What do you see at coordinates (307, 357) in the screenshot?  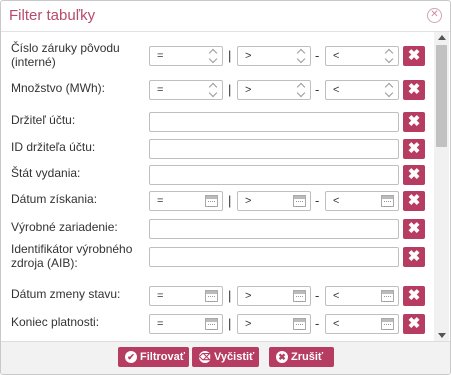 I see `cancel-button-label: Zrušiť` at bounding box center [307, 357].